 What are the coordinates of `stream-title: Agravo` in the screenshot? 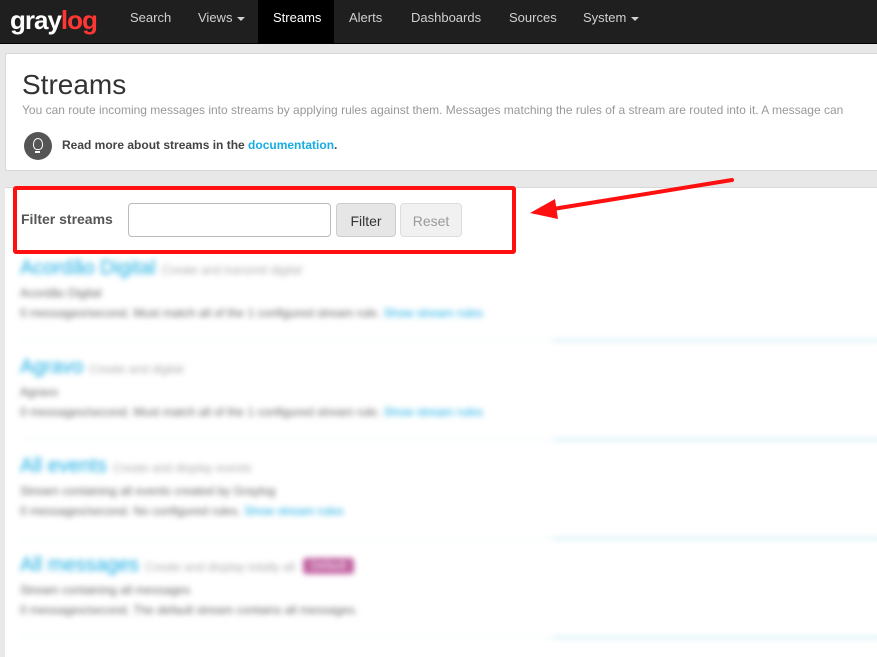 It's located at (51, 367).